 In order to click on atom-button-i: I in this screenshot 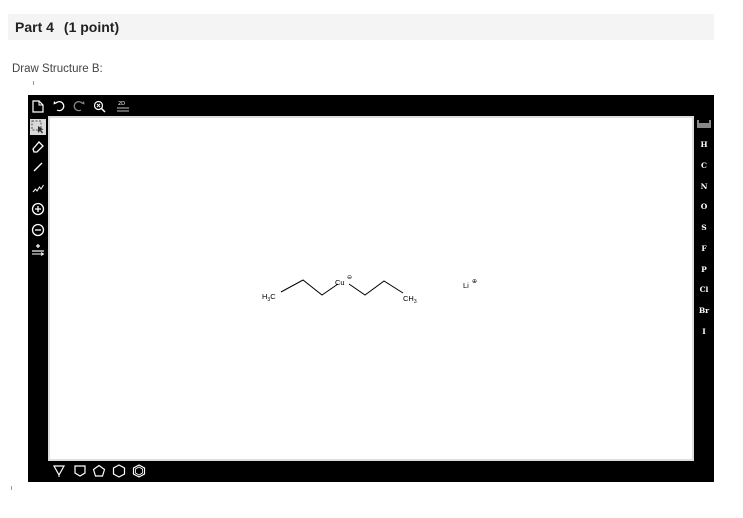, I will do `click(704, 331)`.